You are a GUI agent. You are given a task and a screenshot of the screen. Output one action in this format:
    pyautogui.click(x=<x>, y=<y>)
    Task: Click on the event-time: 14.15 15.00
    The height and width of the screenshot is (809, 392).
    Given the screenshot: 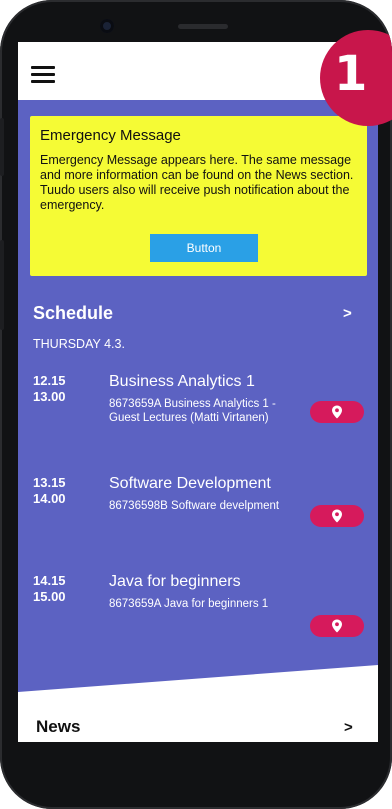 What is the action you would take?
    pyautogui.click(x=49, y=589)
    